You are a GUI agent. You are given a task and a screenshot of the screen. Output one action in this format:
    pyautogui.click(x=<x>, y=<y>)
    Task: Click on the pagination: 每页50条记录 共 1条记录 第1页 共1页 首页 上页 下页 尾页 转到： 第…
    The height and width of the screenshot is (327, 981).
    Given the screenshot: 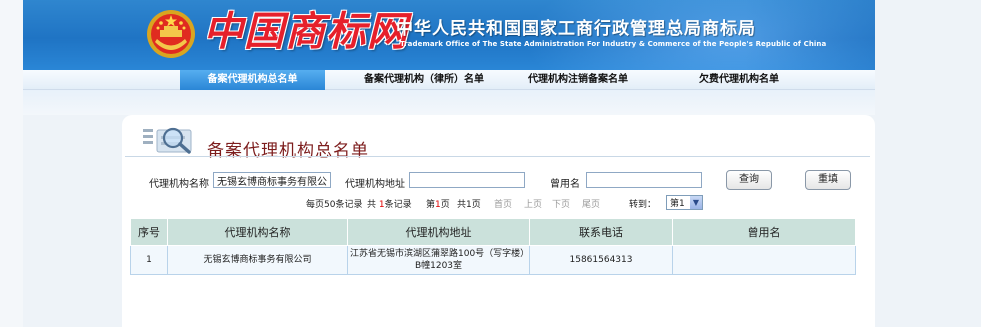 What is the action you would take?
    pyautogui.click(x=506, y=203)
    